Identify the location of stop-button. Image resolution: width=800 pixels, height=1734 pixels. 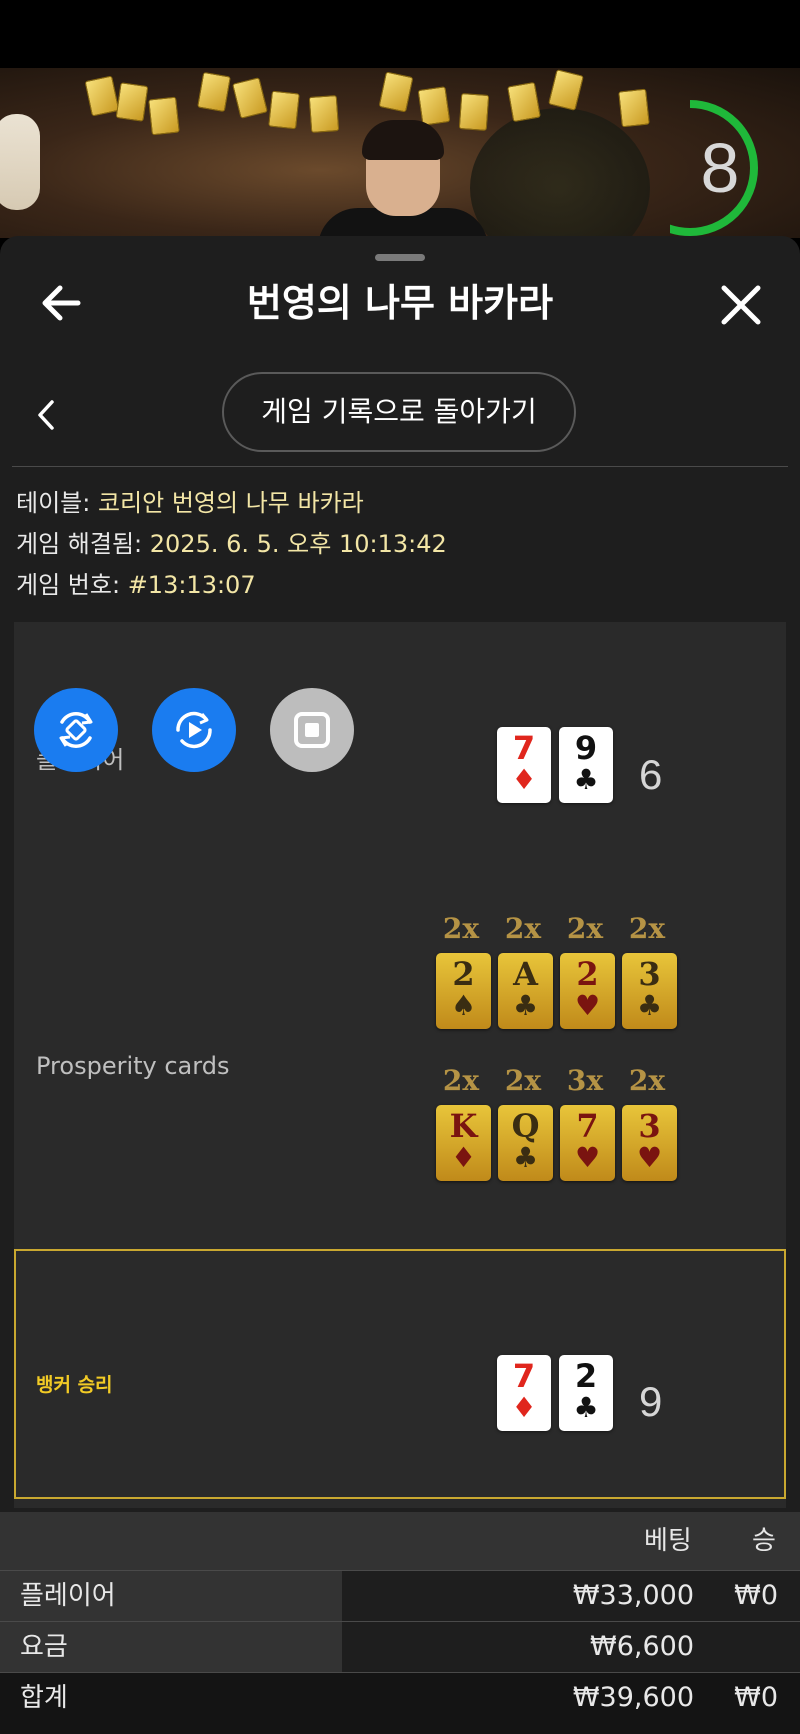
(312, 730).